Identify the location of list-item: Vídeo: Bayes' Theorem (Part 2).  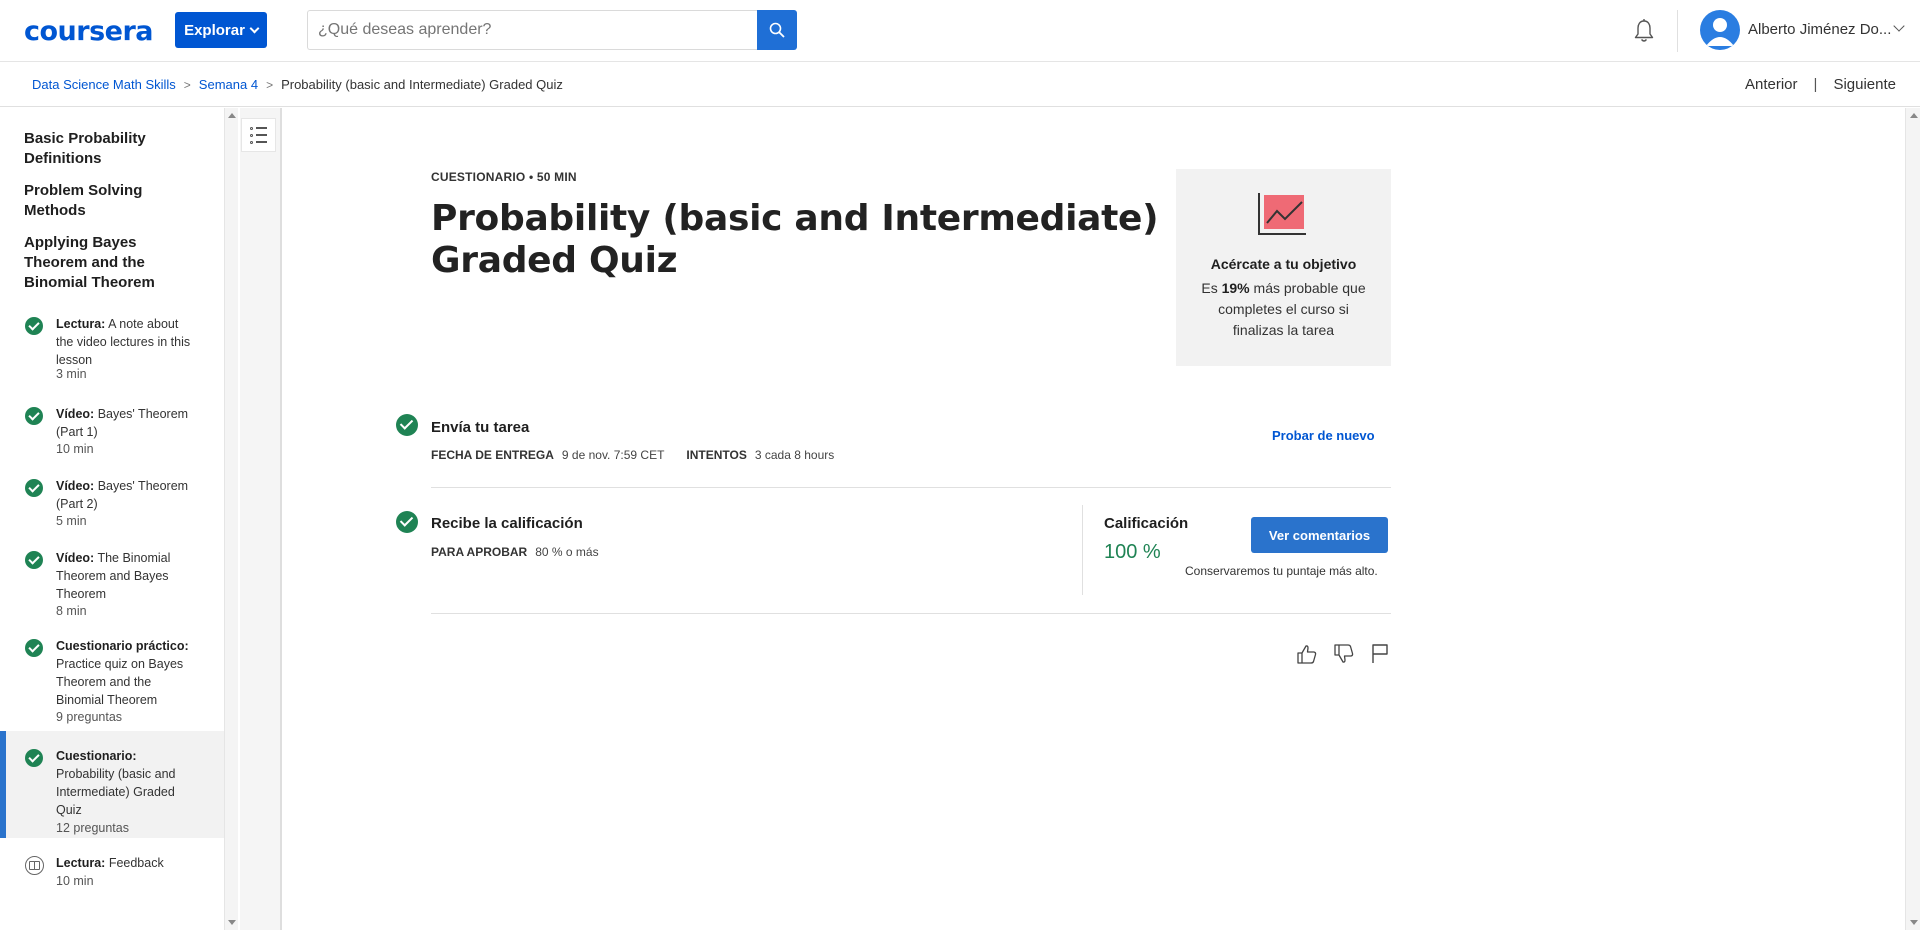
(122, 495).